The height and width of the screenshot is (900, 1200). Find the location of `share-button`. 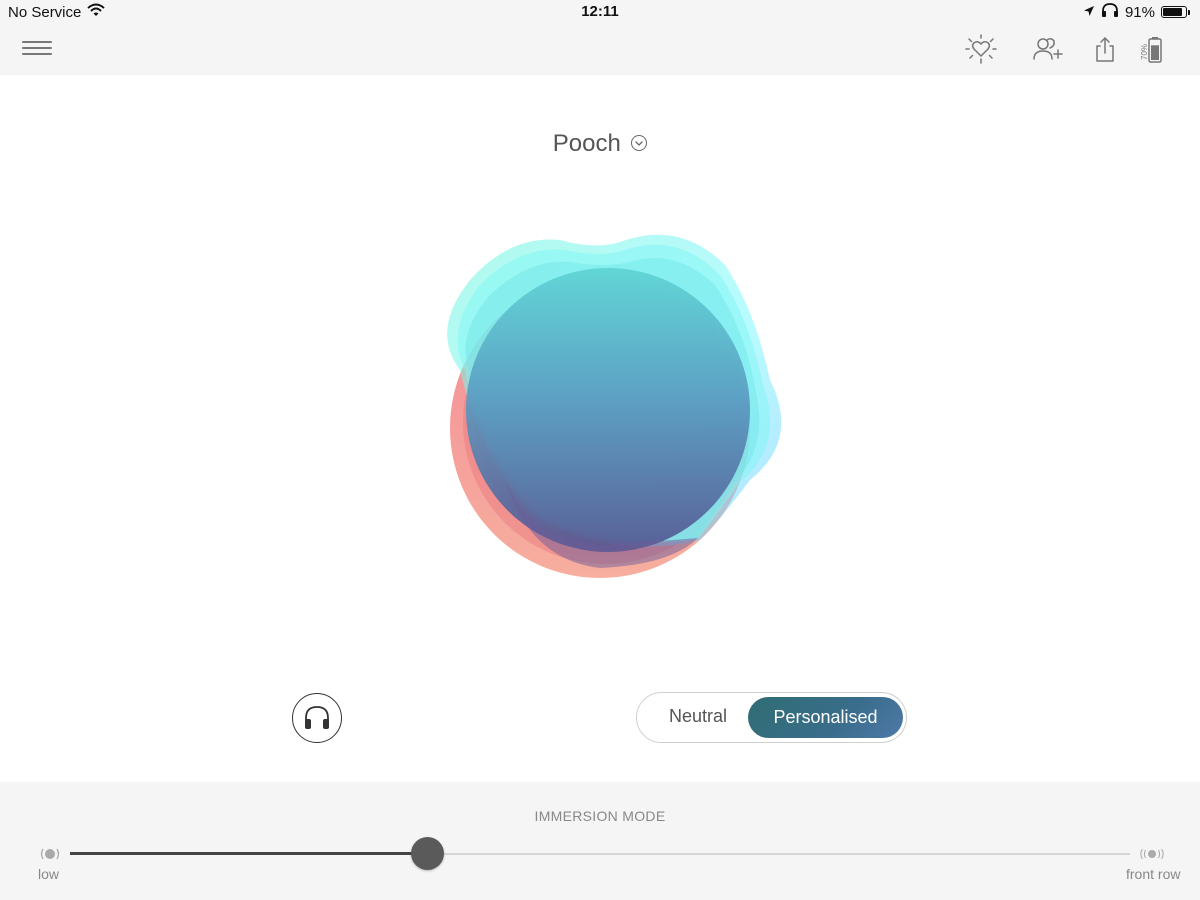

share-button is located at coordinates (1105, 50).